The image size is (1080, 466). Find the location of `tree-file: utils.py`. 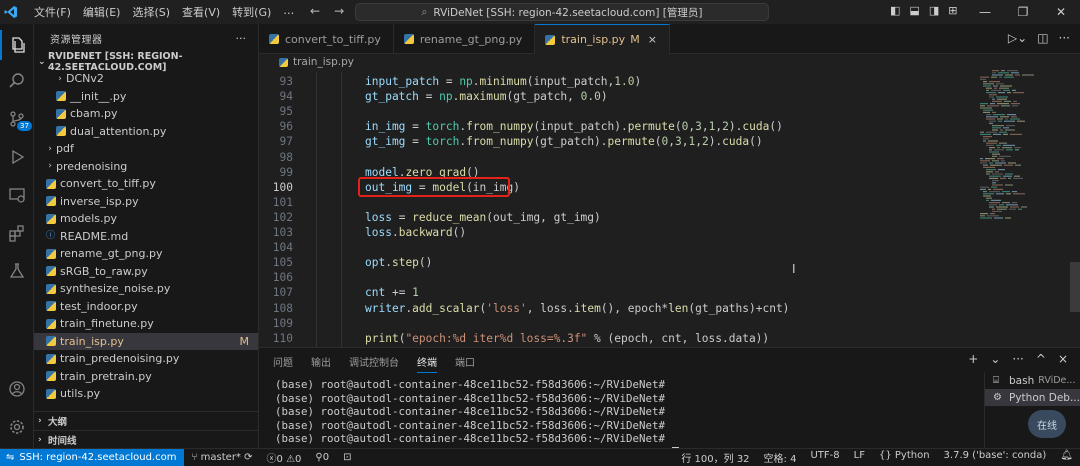

tree-file: utils.py is located at coordinates (146, 394).